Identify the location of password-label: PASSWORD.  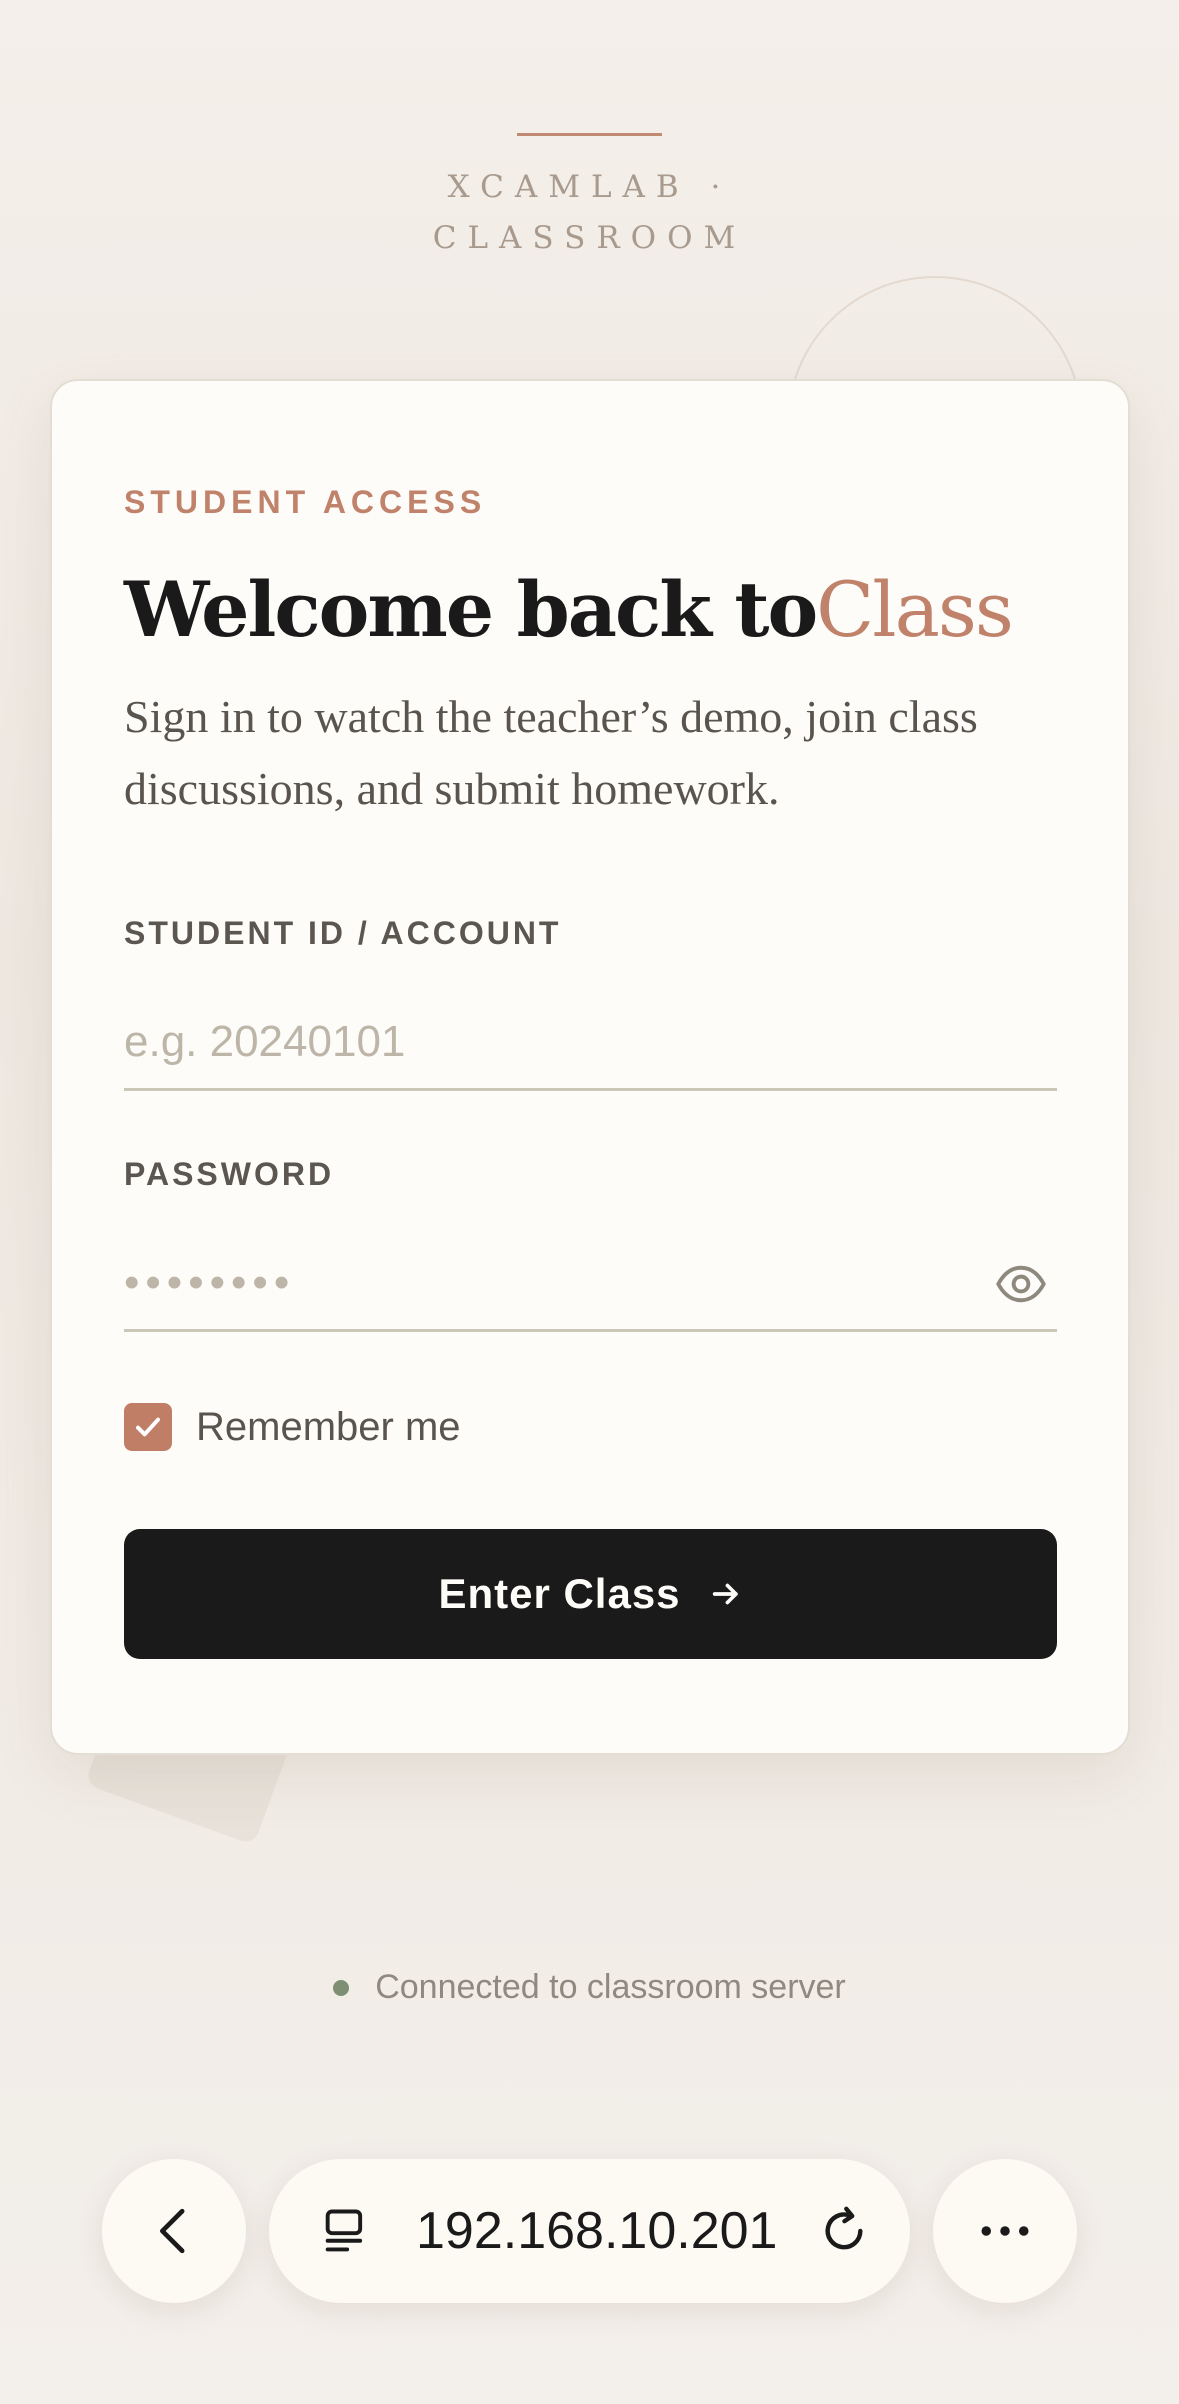
(229, 1174).